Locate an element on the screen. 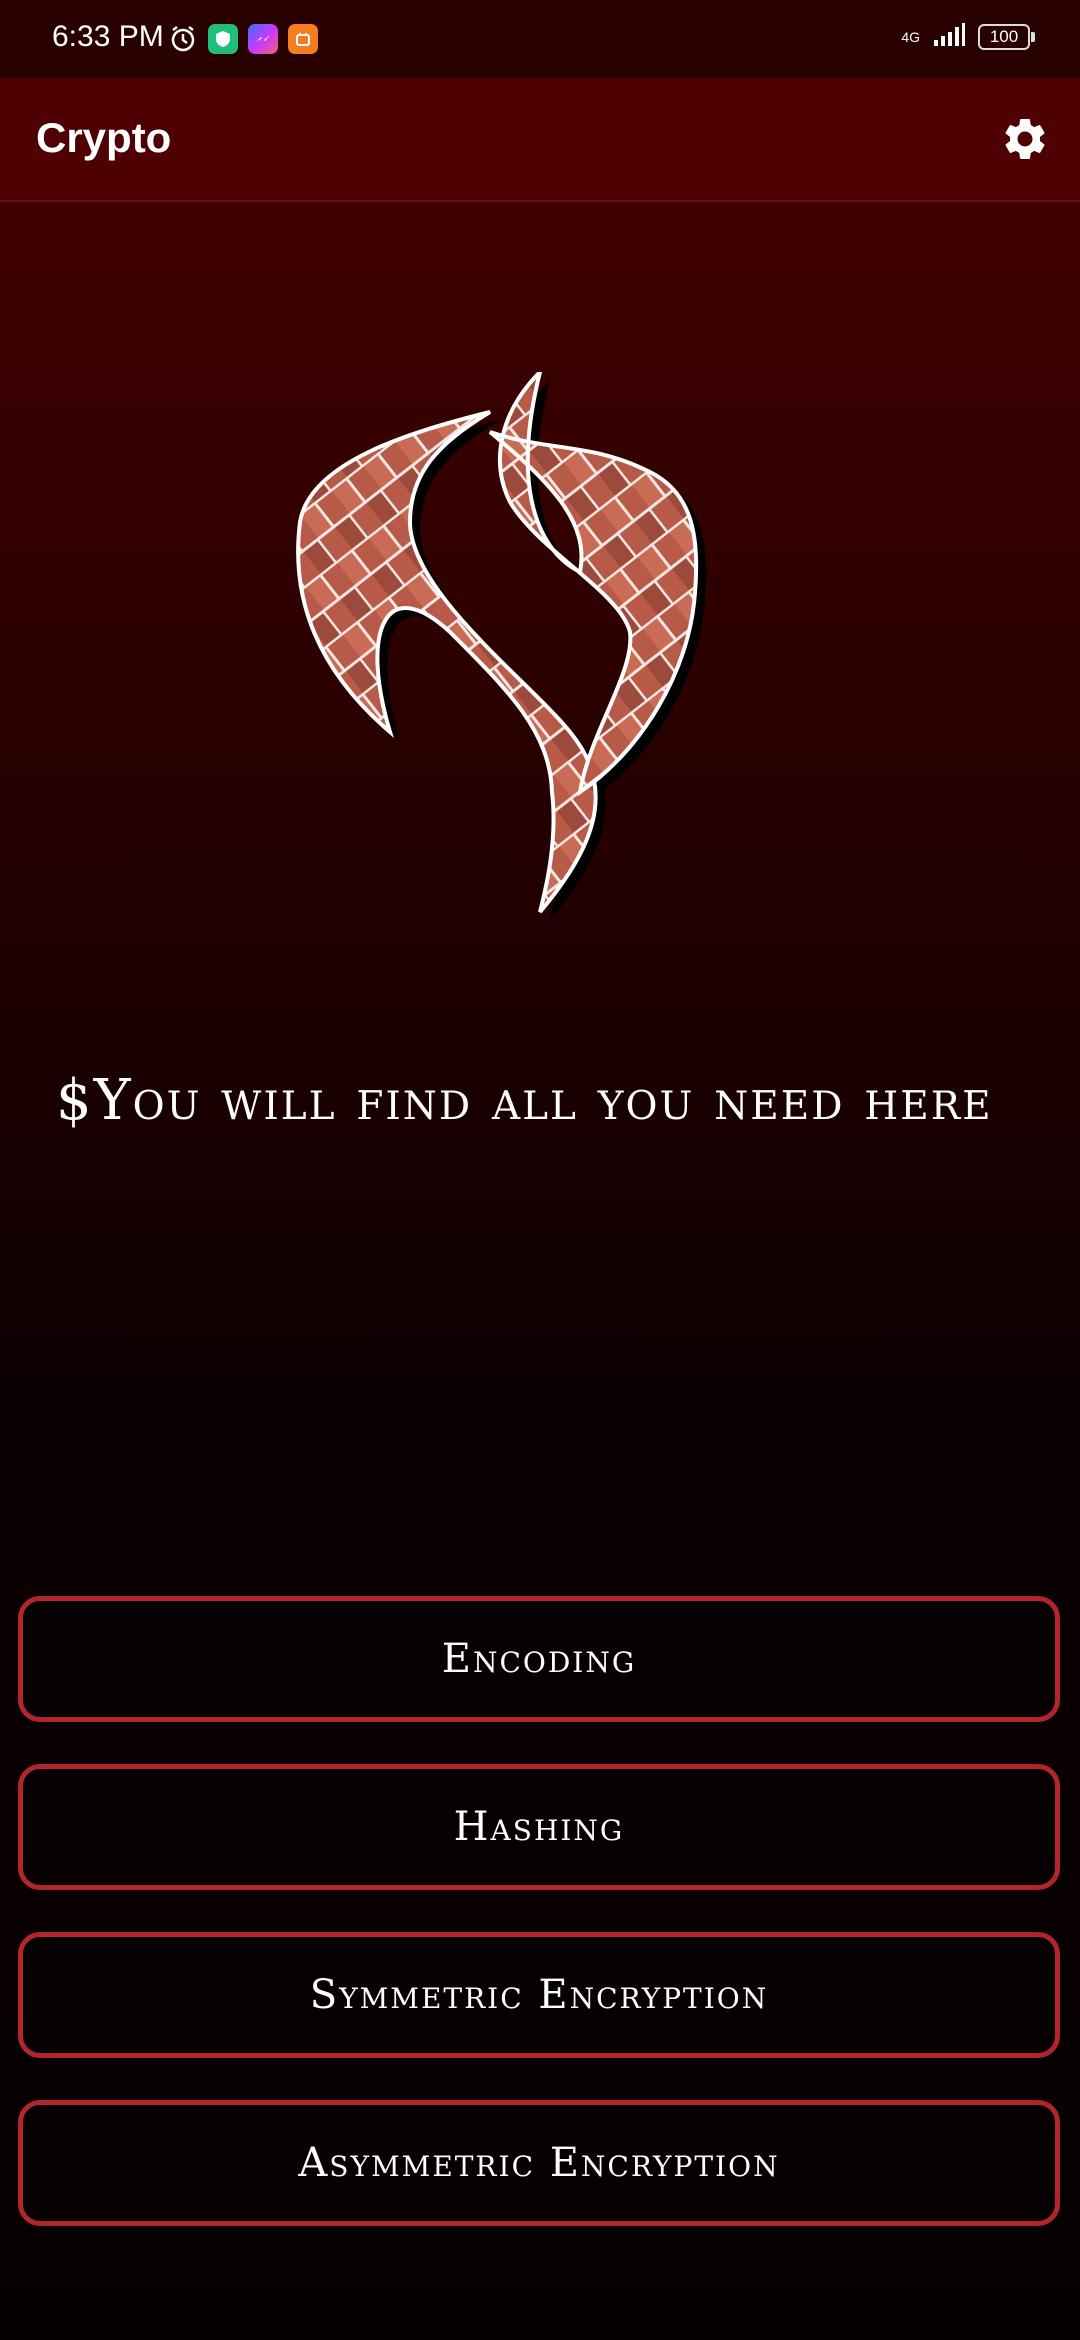  encoding-button: Encoding is located at coordinates (539, 1659).